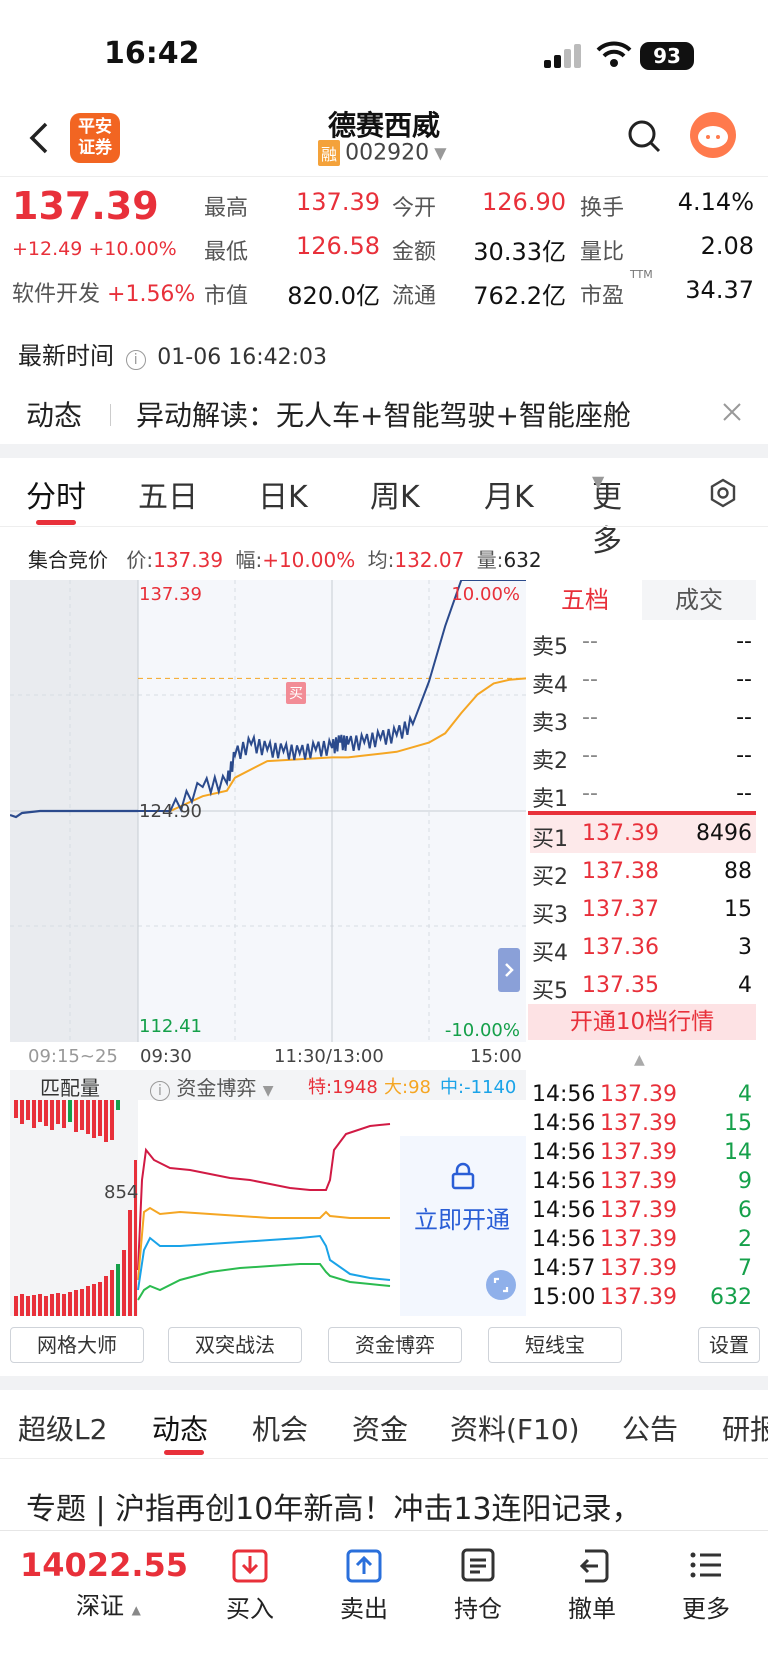 The width and height of the screenshot is (768, 1669). What do you see at coordinates (380, 1428) in the screenshot?
I see `tab-funds: 资金` at bounding box center [380, 1428].